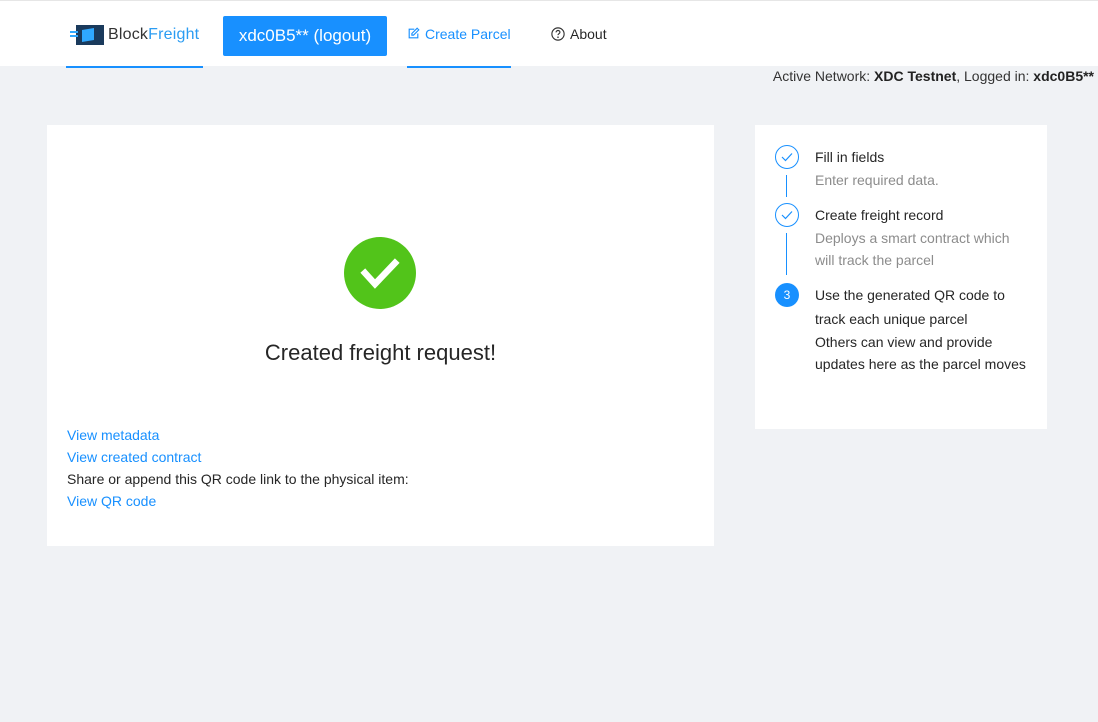 The image size is (1098, 722). What do you see at coordinates (305, 36) in the screenshot?
I see `logout-button: xdc0B5** (logout)` at bounding box center [305, 36].